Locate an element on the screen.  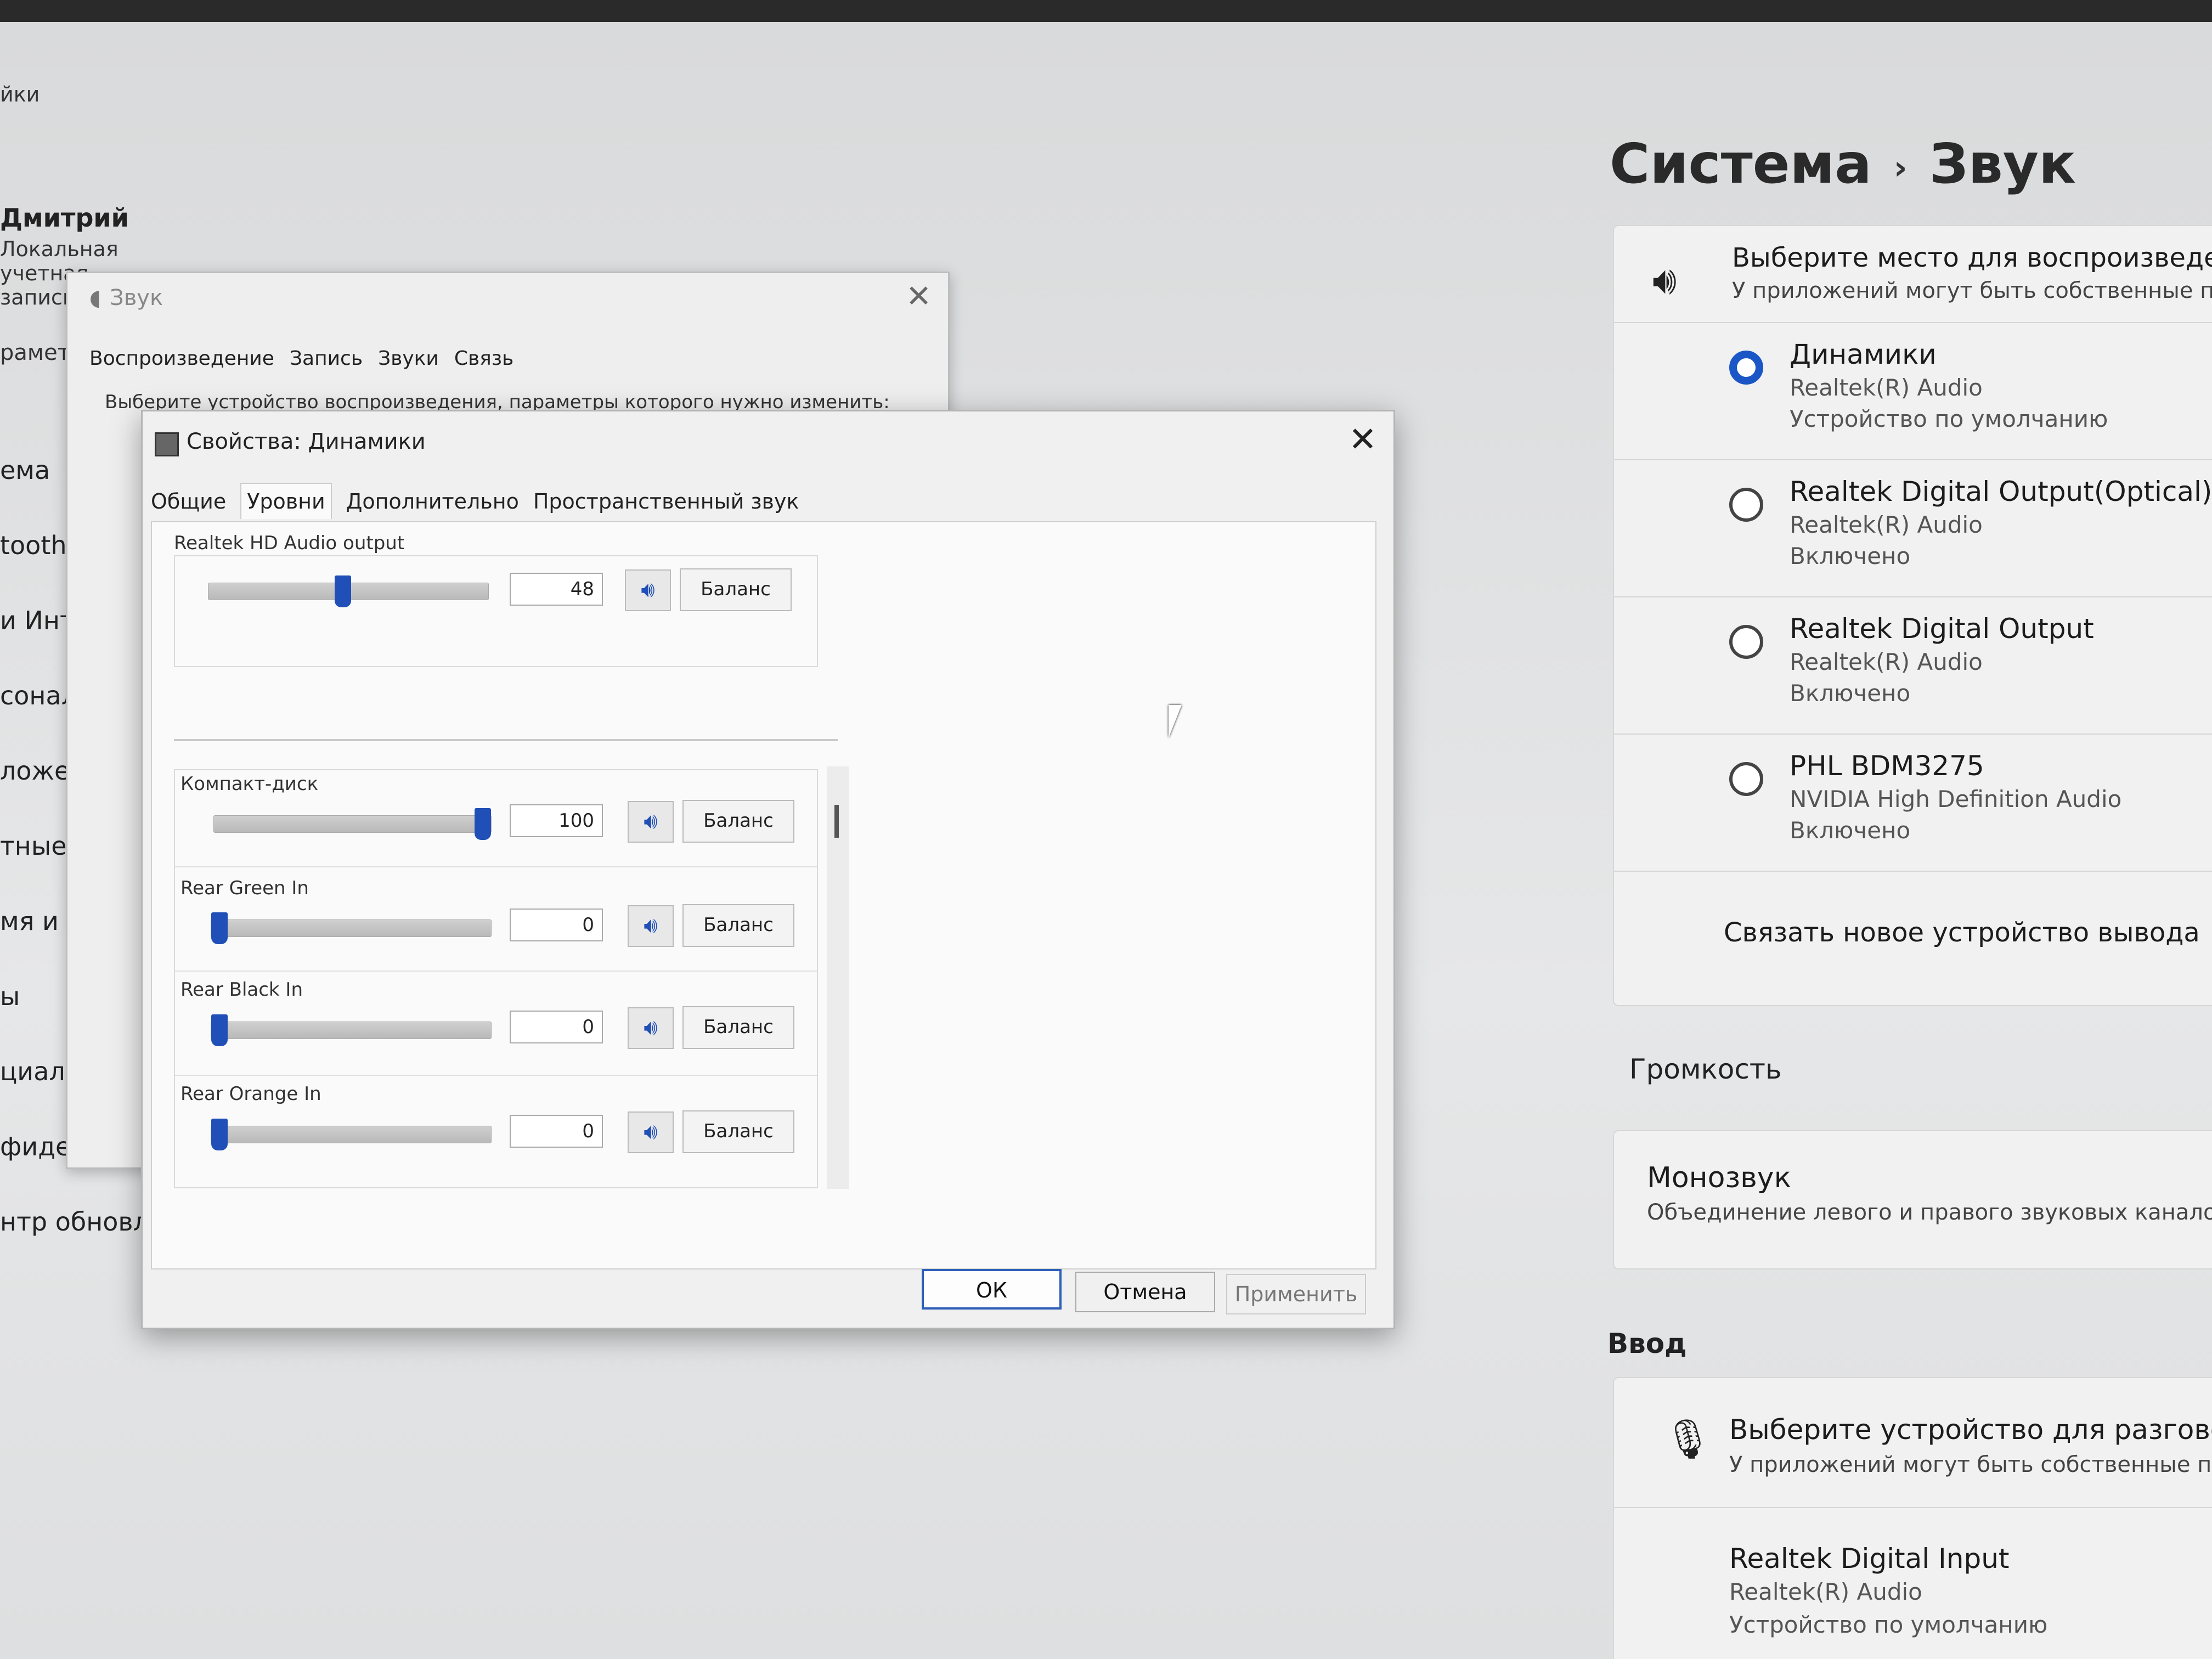
scrollbar is located at coordinates (838, 978).